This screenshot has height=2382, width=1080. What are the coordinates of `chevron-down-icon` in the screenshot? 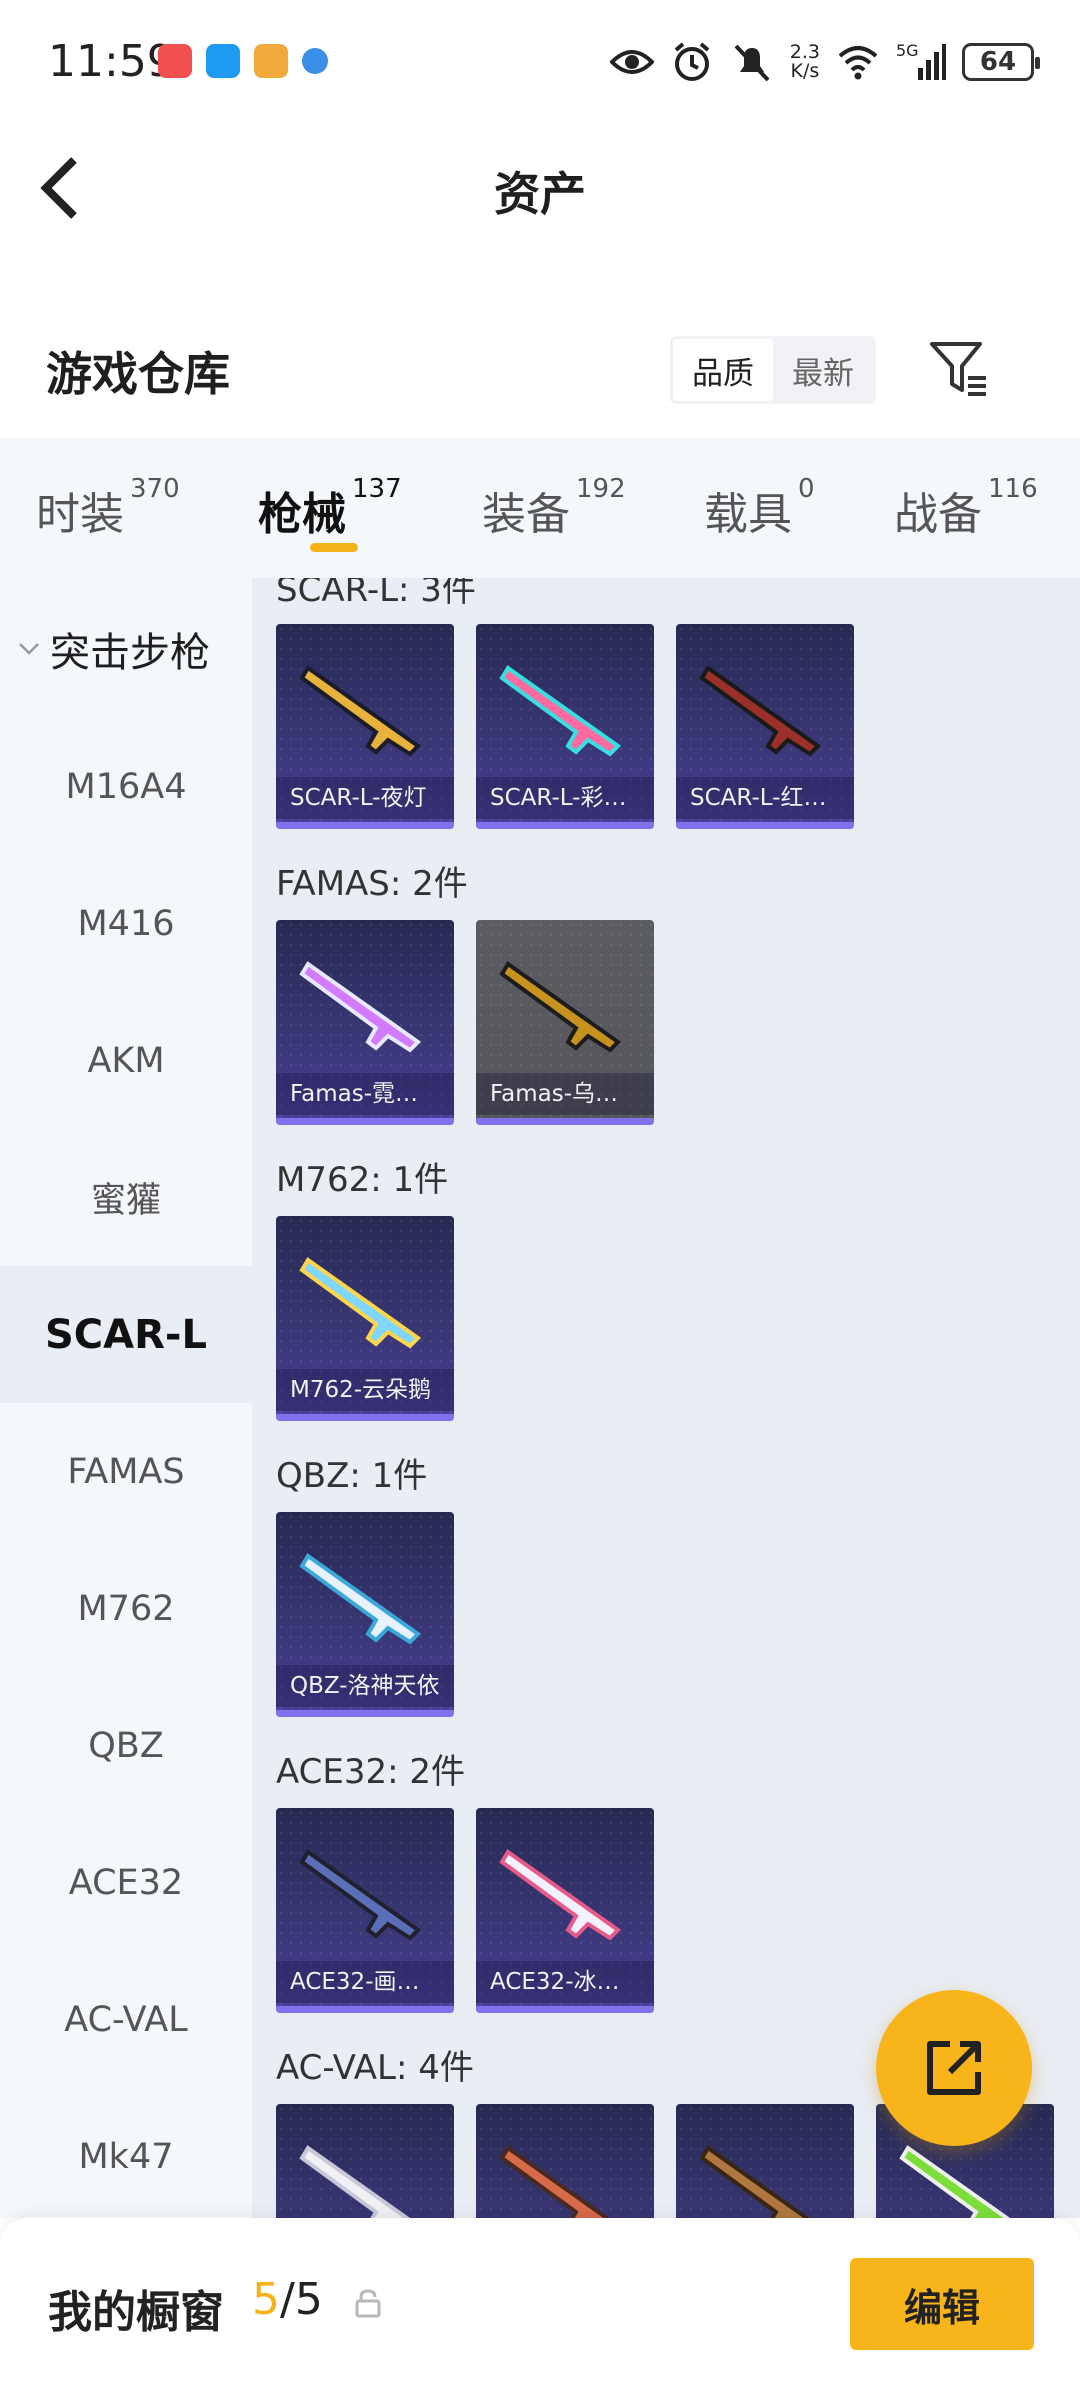 It's located at (29, 649).